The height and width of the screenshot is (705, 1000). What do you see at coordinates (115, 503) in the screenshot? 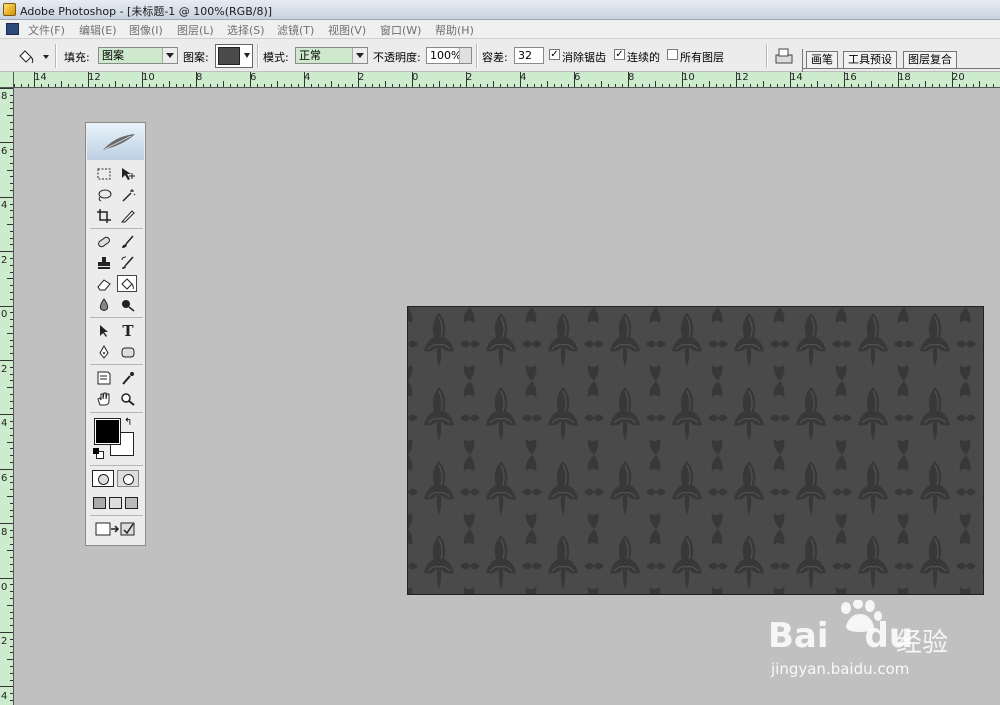
I see `screen-mode-full-menu-icon` at bounding box center [115, 503].